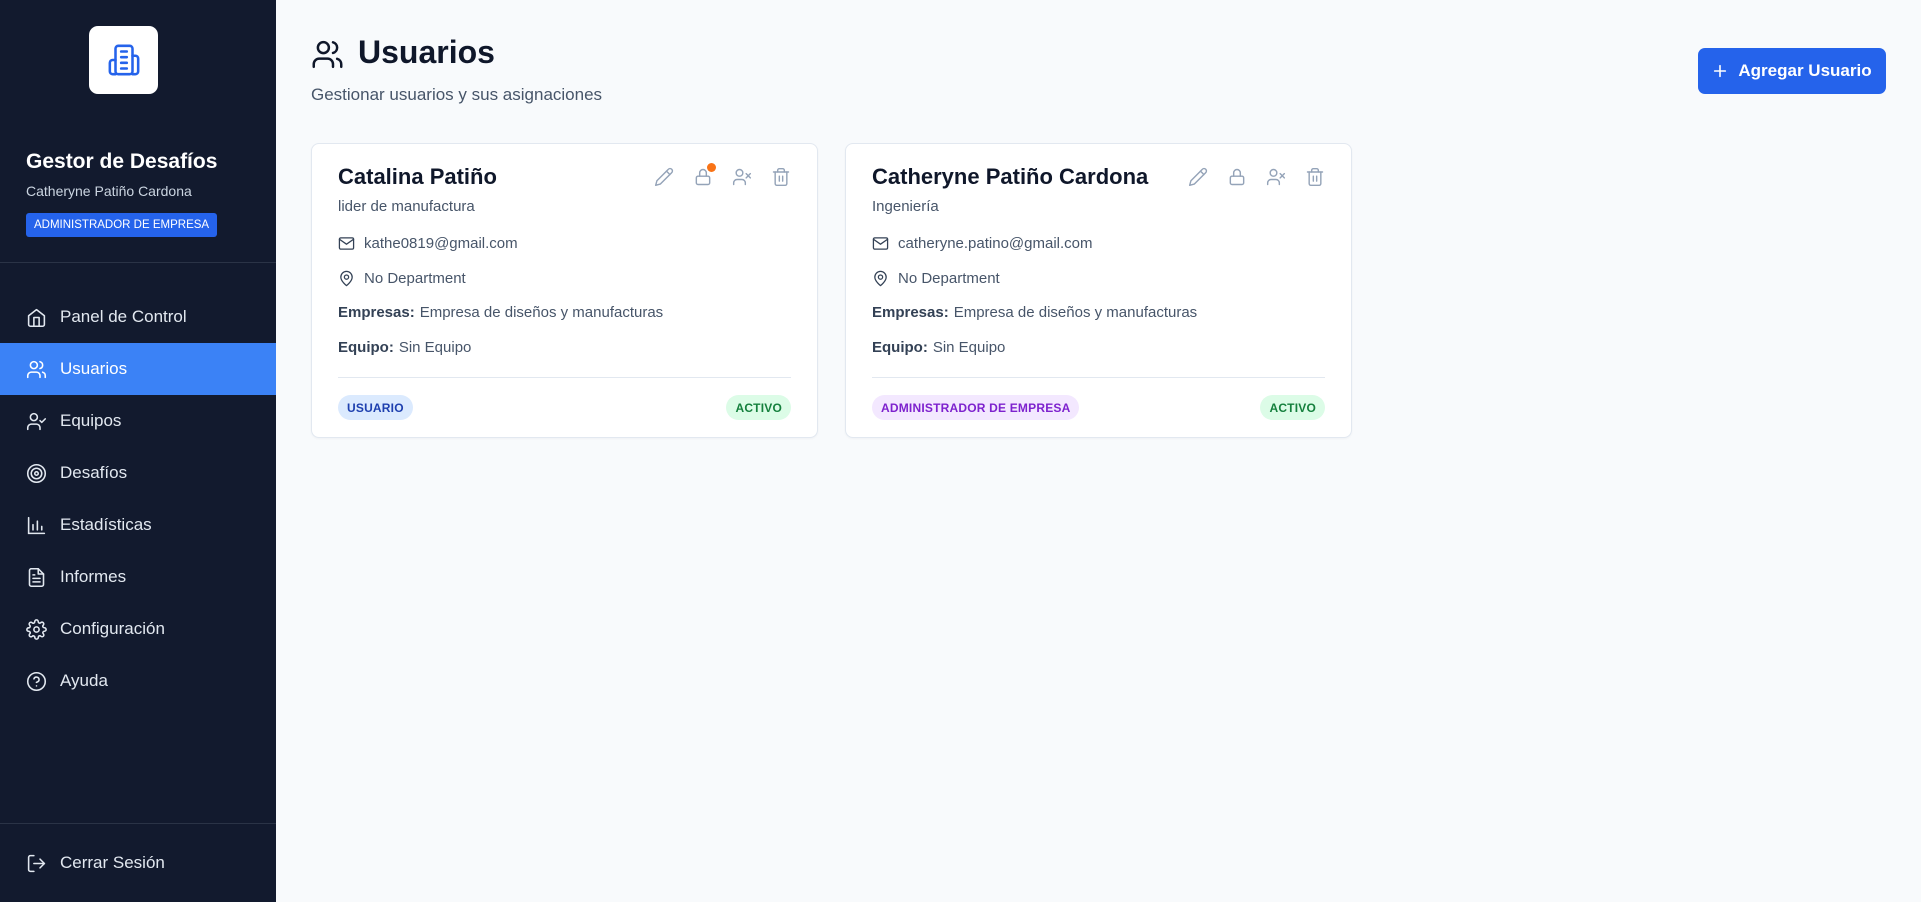  I want to click on log-out-icon, so click(36, 863).